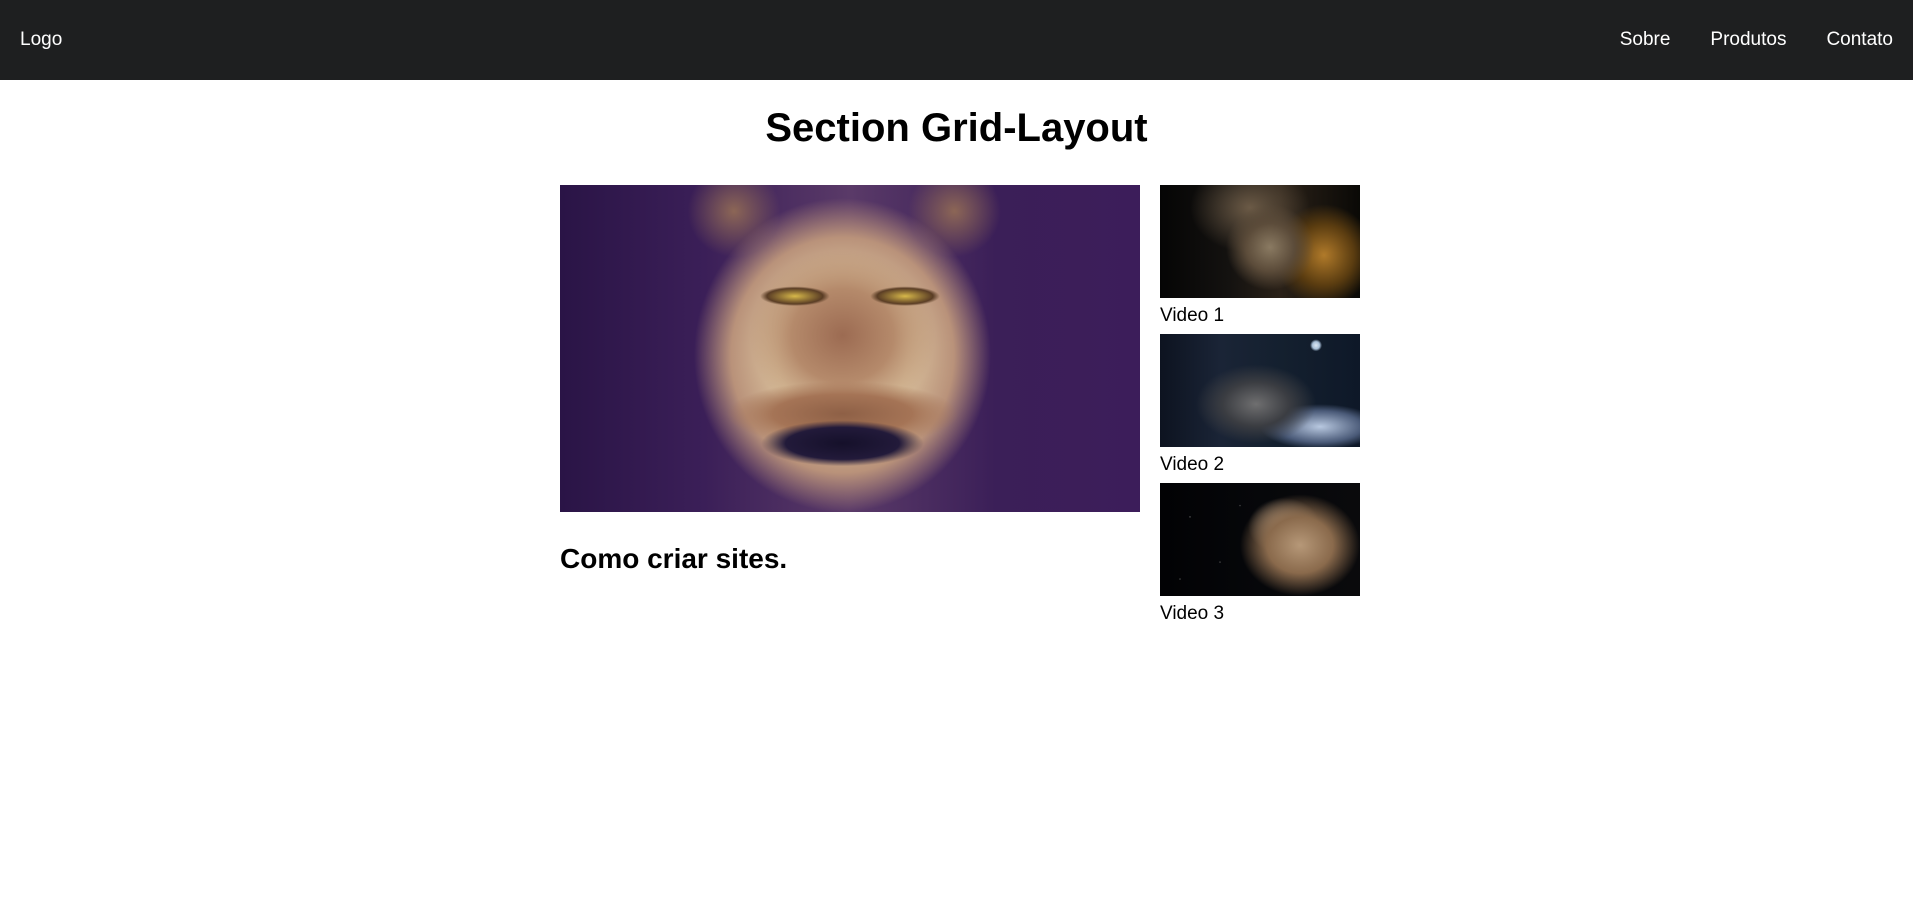 This screenshot has height=905, width=1913. I want to click on video-sidebar: Video 1 Video 2 Video 3, so click(1260, 408).